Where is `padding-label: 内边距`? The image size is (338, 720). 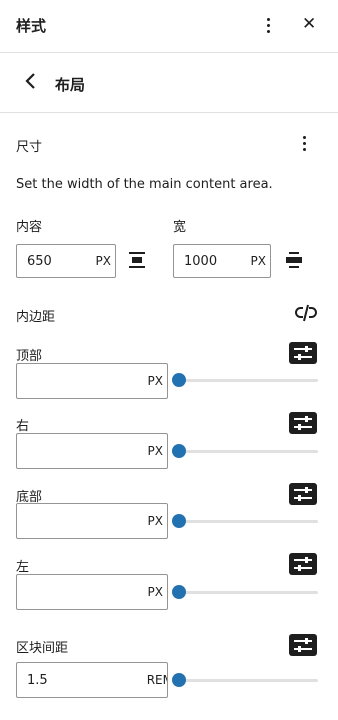
padding-label: 内边距 is located at coordinates (36, 317).